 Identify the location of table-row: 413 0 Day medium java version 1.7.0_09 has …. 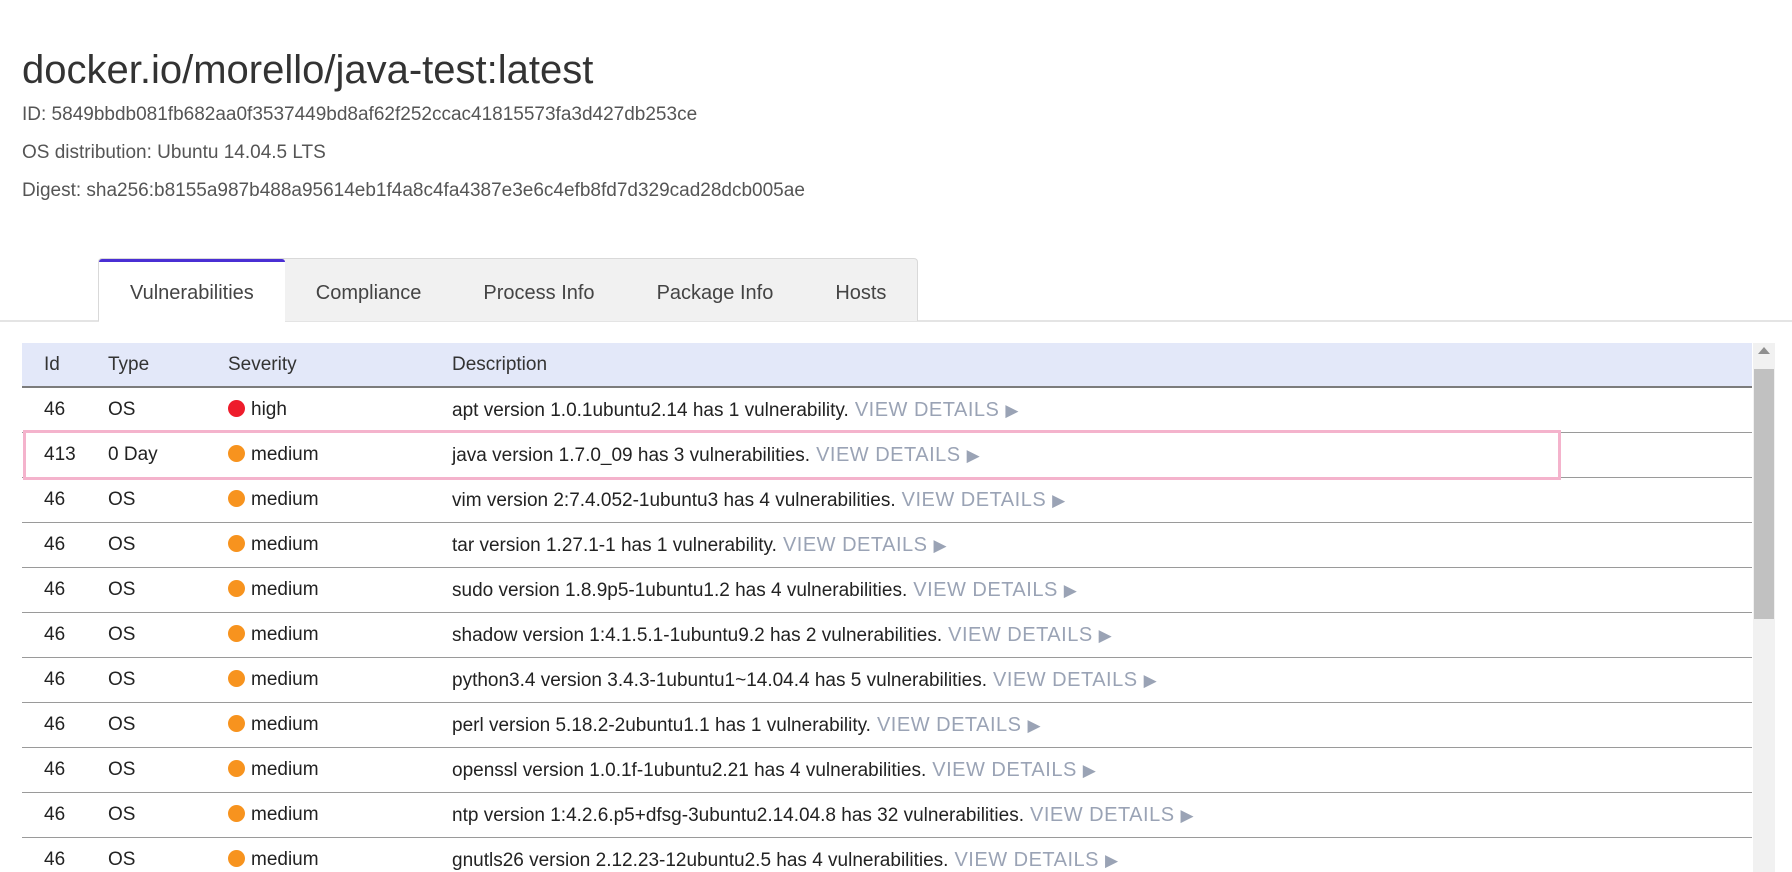
(887, 455).